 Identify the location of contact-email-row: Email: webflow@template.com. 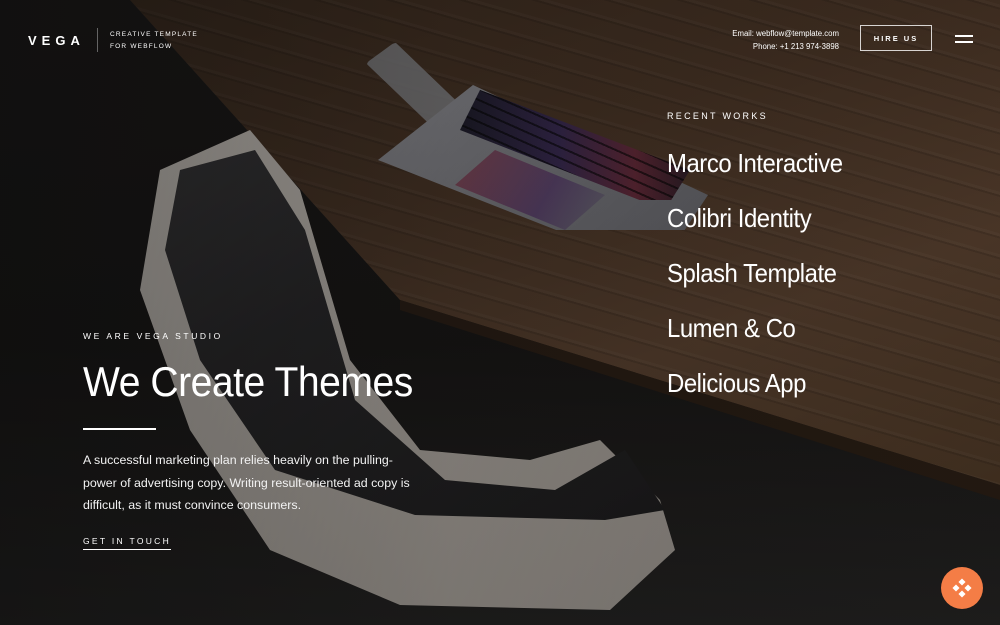
(785, 33).